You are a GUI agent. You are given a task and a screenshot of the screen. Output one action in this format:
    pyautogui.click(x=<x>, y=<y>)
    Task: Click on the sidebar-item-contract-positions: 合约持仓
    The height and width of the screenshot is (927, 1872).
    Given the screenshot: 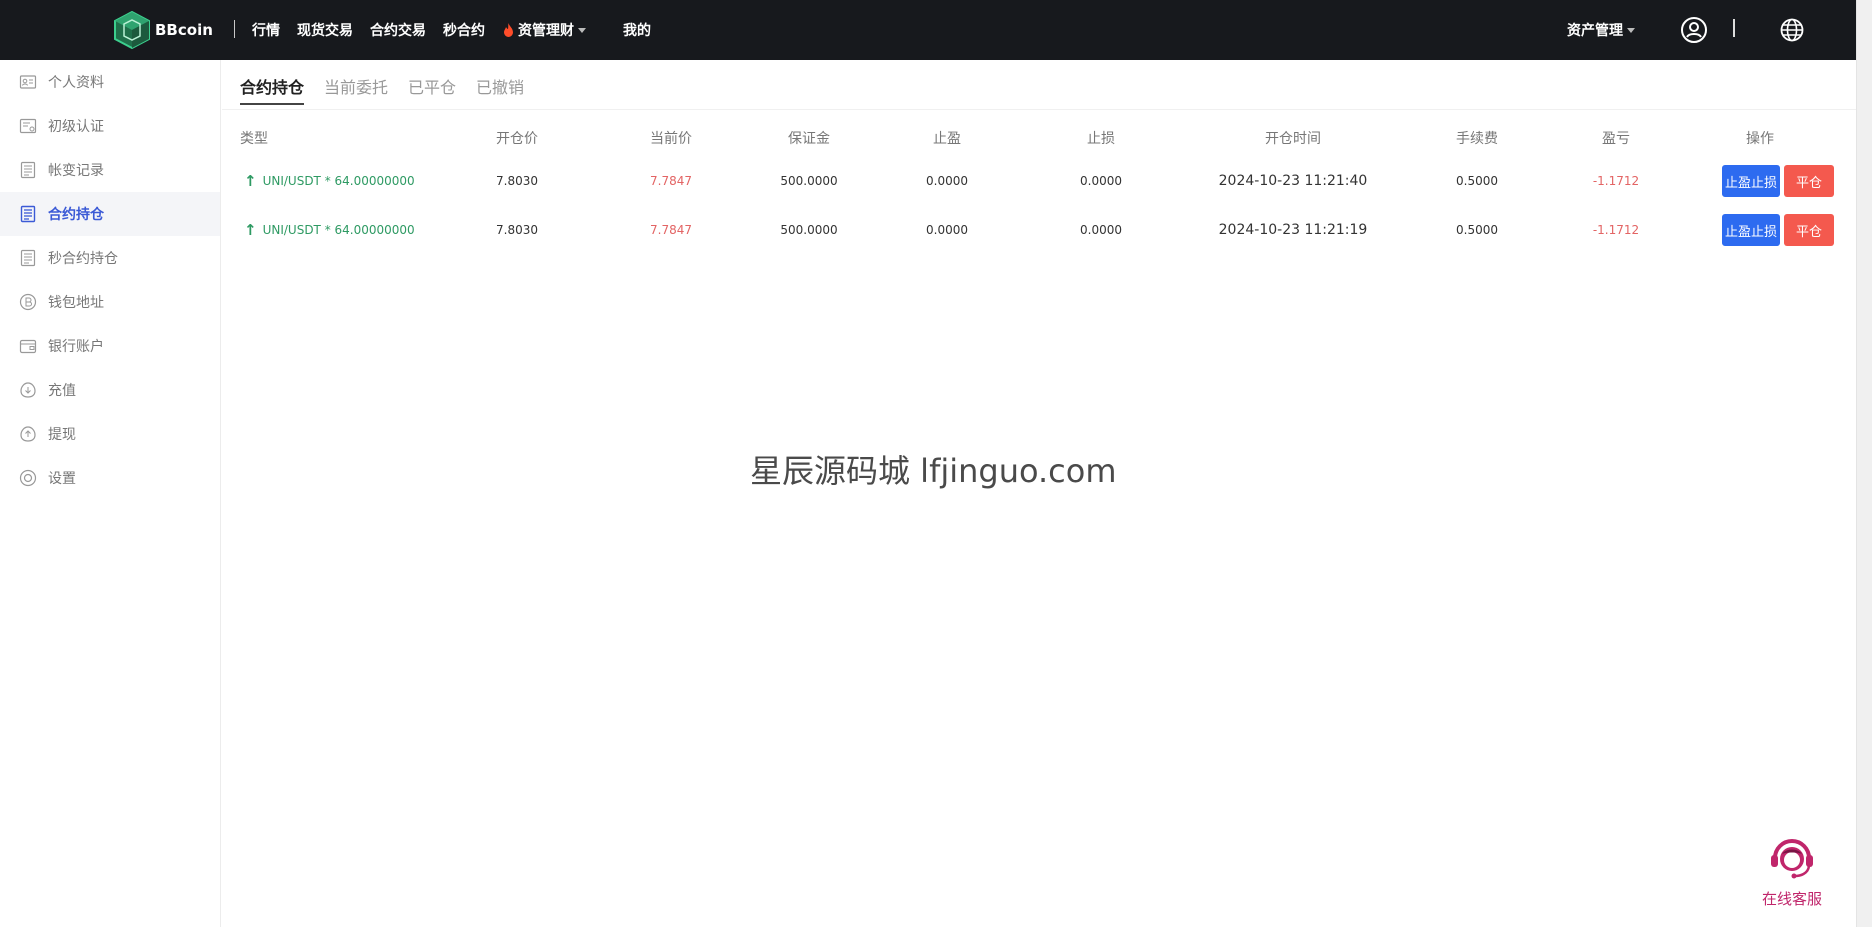 What is the action you would take?
    pyautogui.click(x=110, y=214)
    